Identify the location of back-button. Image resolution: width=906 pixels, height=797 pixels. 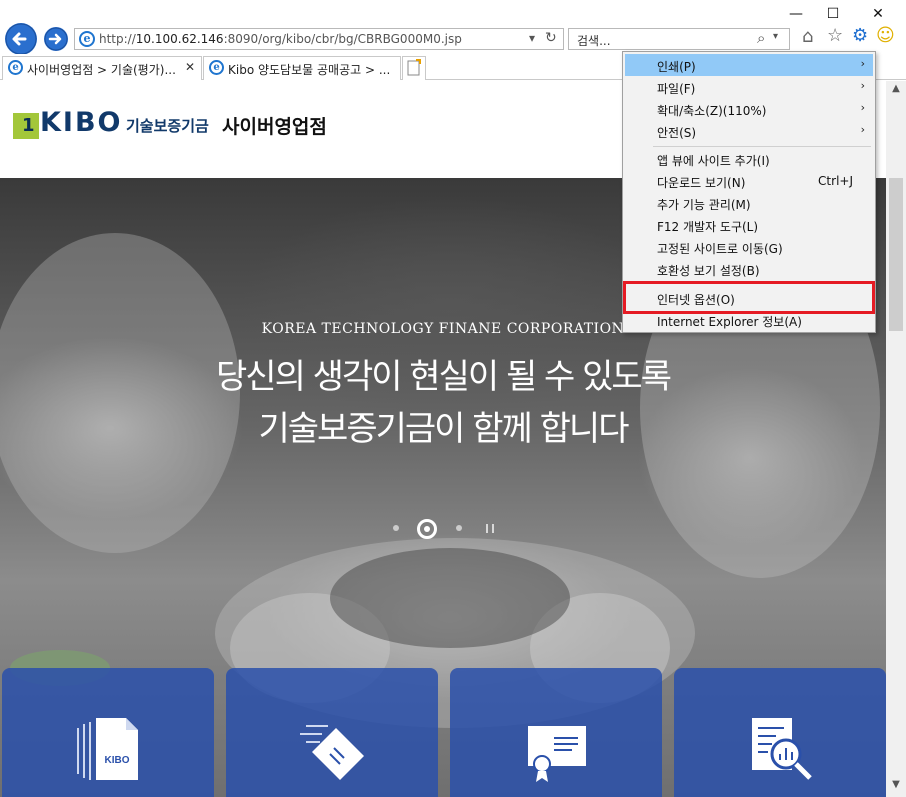
(21, 39).